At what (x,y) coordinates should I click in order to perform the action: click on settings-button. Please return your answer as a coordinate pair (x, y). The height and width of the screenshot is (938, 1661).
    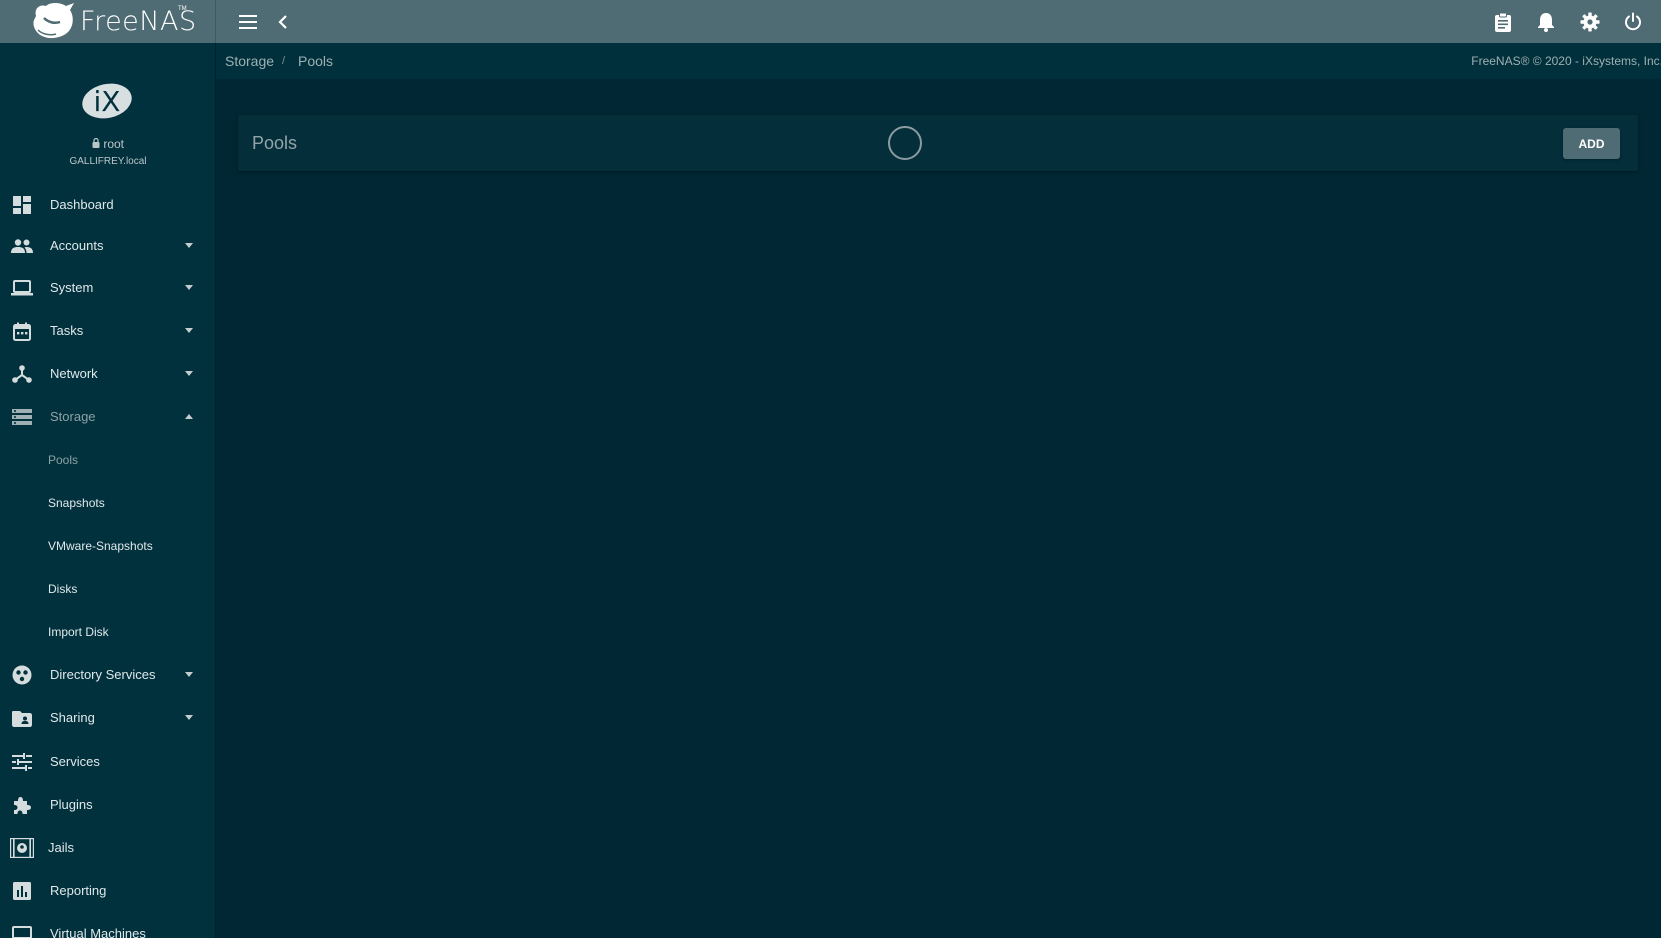
    Looking at the image, I should click on (1590, 22).